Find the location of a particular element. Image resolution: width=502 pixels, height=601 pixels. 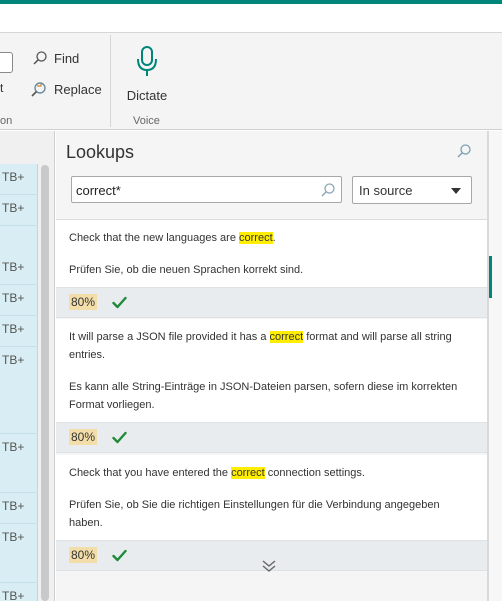

dictate-button: Dictate is located at coordinates (147, 74).